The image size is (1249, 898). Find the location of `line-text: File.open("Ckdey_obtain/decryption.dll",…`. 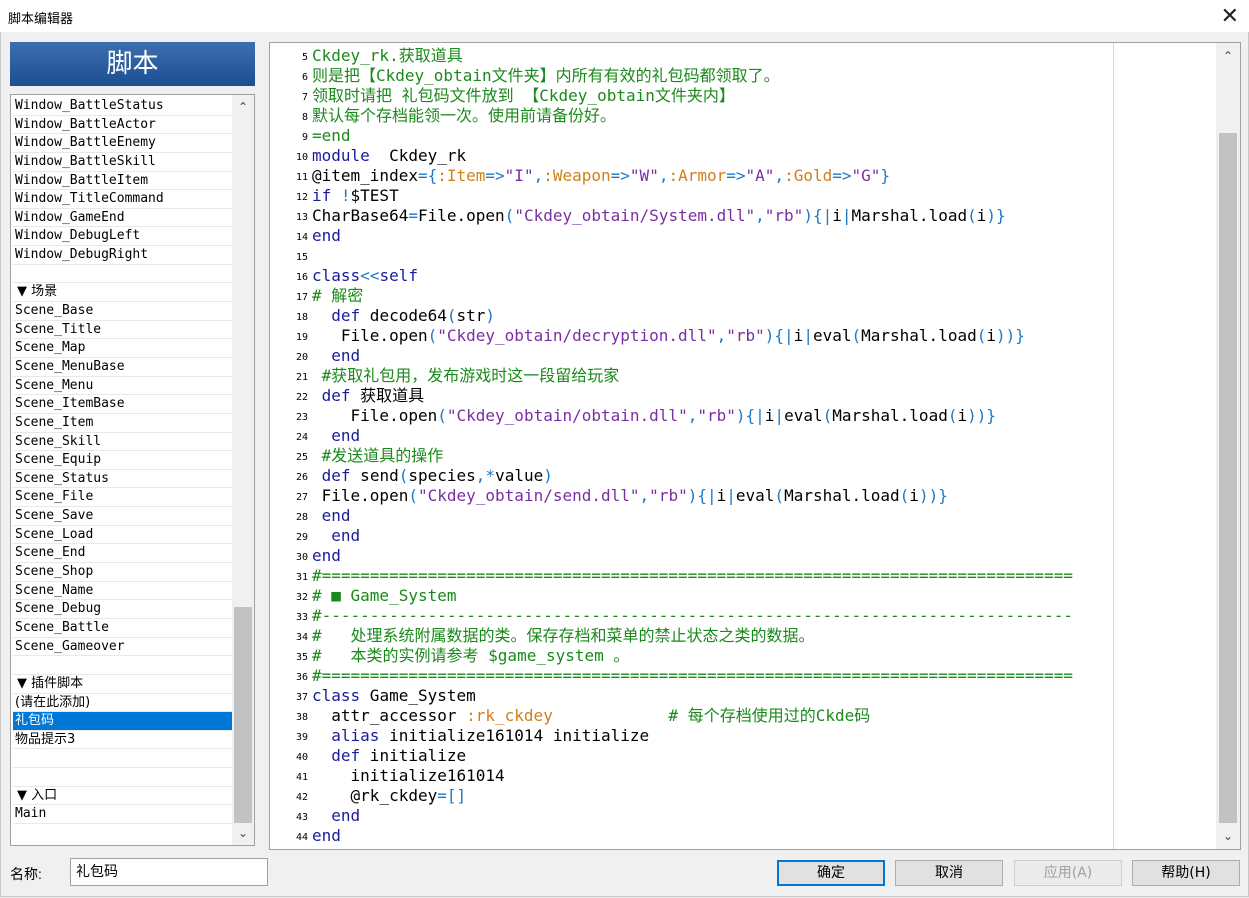

line-text: File.open("Ckdey_obtain/decryption.dll",… is located at coordinates (666, 336).